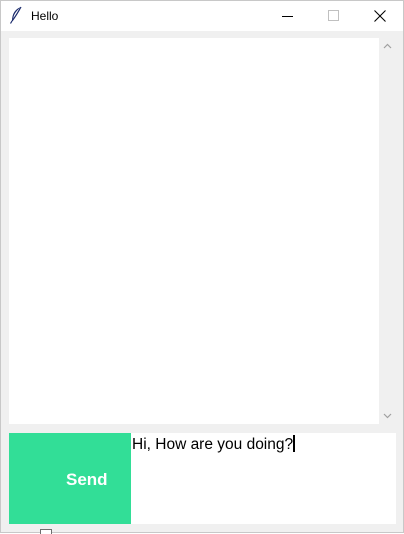 The height and width of the screenshot is (534, 404). What do you see at coordinates (387, 46) in the screenshot?
I see `scroll-up-icon` at bounding box center [387, 46].